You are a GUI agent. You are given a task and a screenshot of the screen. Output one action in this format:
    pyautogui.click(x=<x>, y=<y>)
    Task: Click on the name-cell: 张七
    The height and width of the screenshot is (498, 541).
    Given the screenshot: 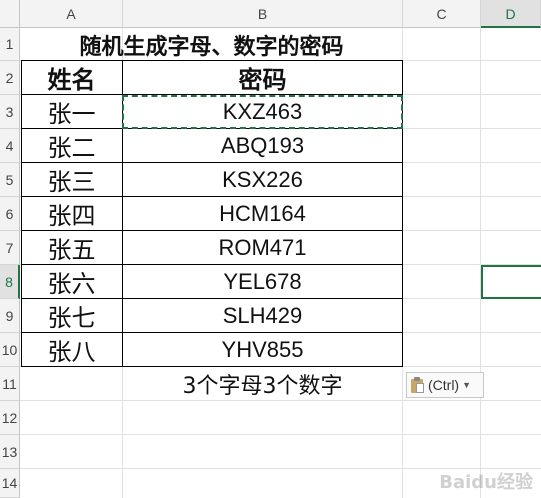 What is the action you would take?
    pyautogui.click(x=71, y=315)
    